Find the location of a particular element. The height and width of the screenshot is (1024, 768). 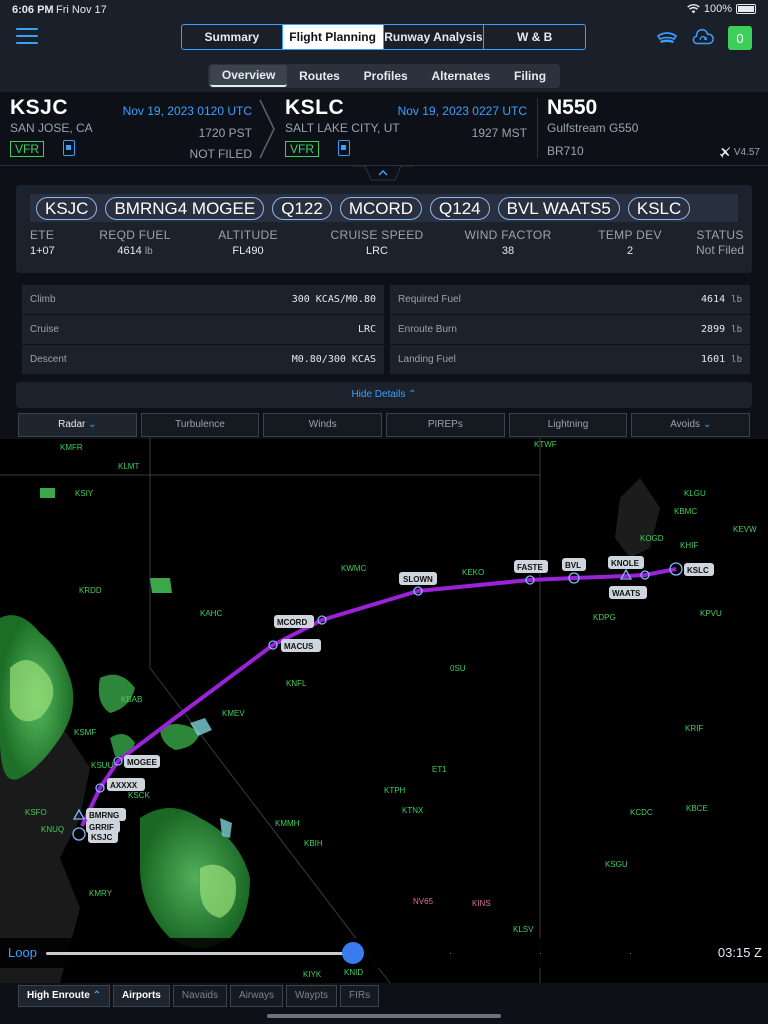

apt-label: KWMC is located at coordinates (354, 568).